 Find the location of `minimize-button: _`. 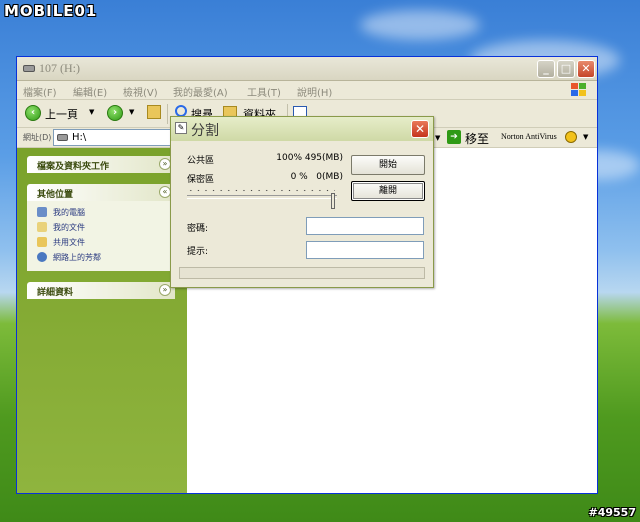

minimize-button: _ is located at coordinates (546, 69).